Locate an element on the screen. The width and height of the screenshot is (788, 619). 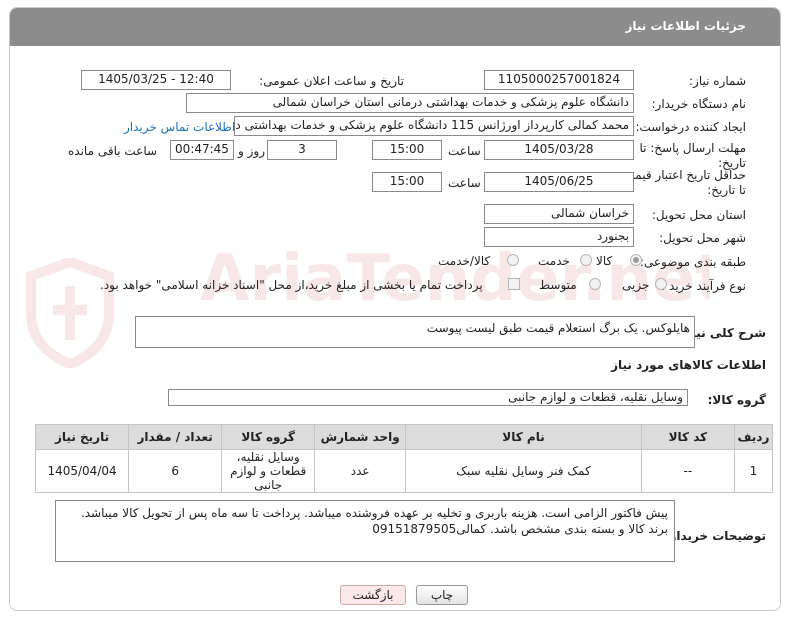
goods-group-field: وسایل نقلیه، قطعات و لوازم جانبی is located at coordinates (428, 397).